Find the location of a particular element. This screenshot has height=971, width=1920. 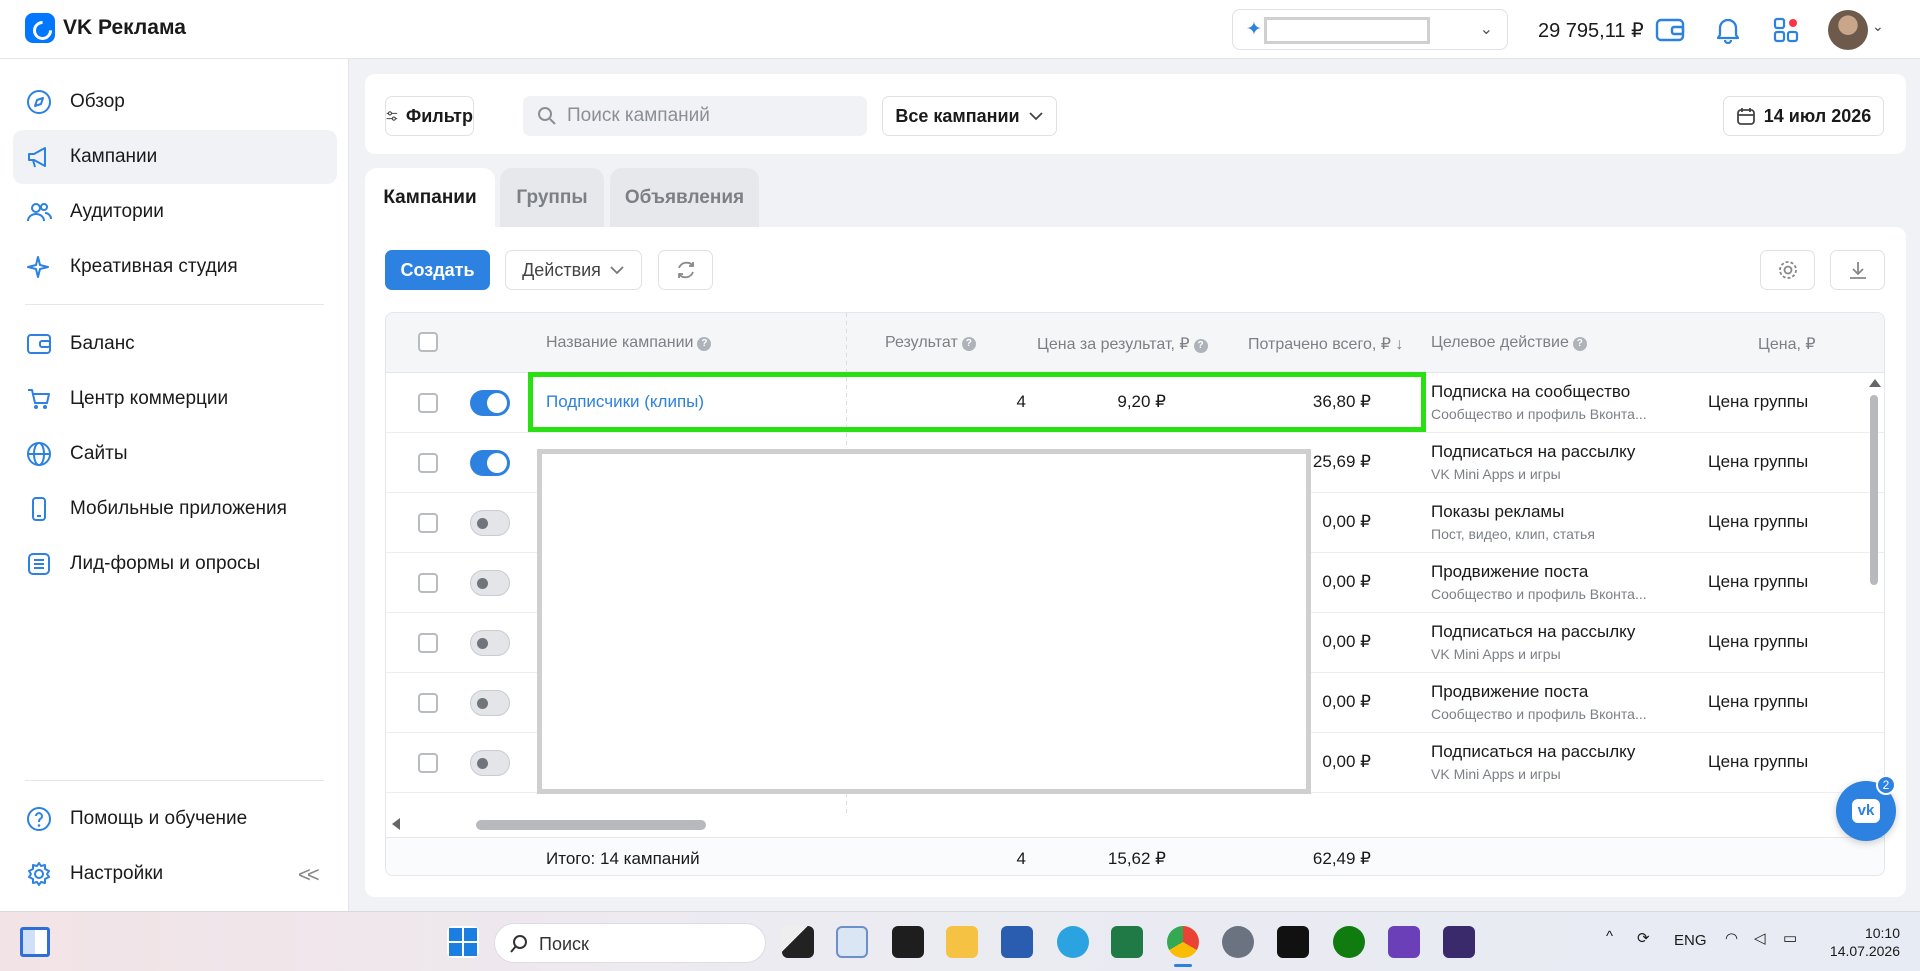

app-dark-icon is located at coordinates (1459, 942).